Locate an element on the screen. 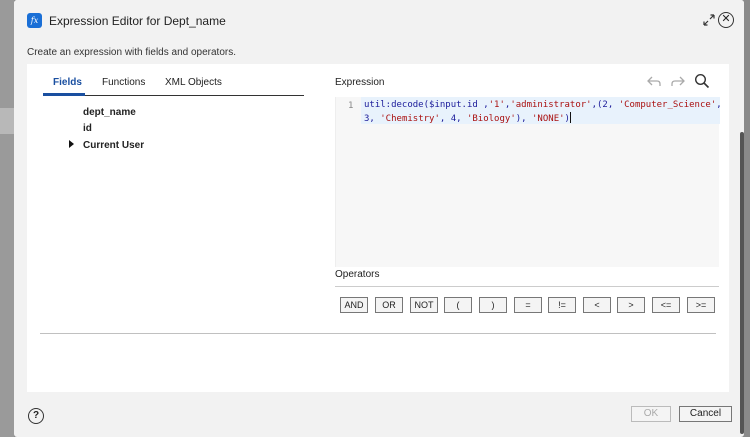 The image size is (750, 437). code-token: 3, is located at coordinates (372, 119).